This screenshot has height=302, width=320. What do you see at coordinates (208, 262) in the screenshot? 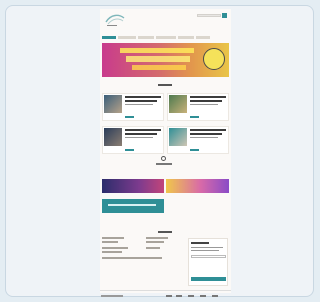
I see `newsletter-box` at bounding box center [208, 262].